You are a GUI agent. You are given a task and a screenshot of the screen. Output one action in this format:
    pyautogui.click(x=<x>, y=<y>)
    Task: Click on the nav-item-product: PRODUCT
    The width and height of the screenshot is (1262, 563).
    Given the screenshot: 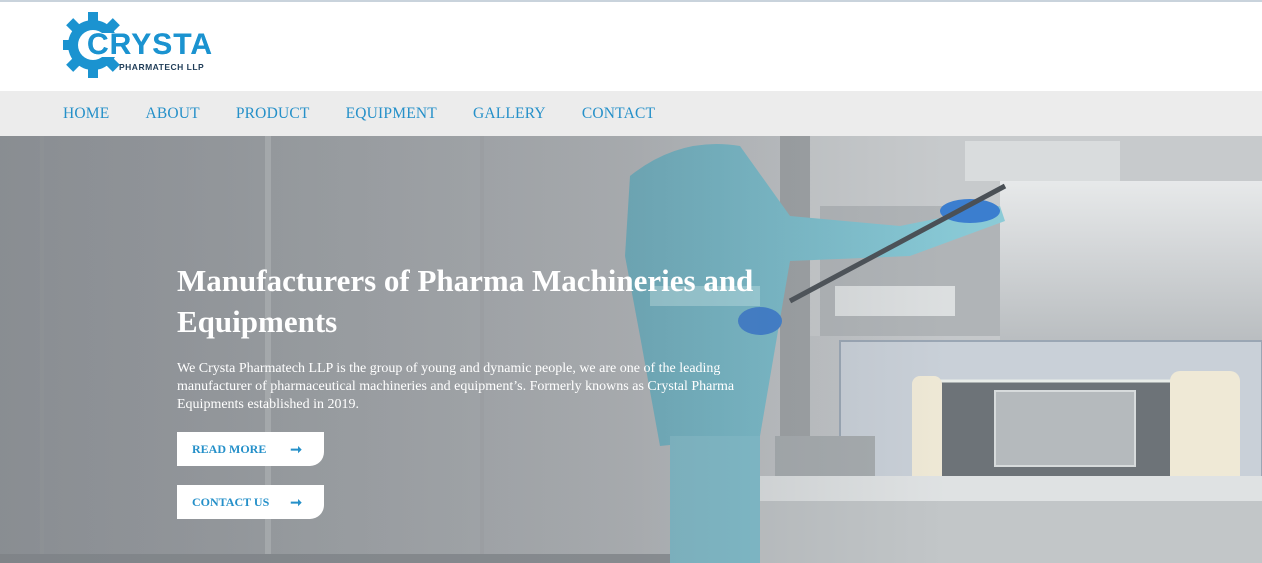 What is the action you would take?
    pyautogui.click(x=273, y=114)
    